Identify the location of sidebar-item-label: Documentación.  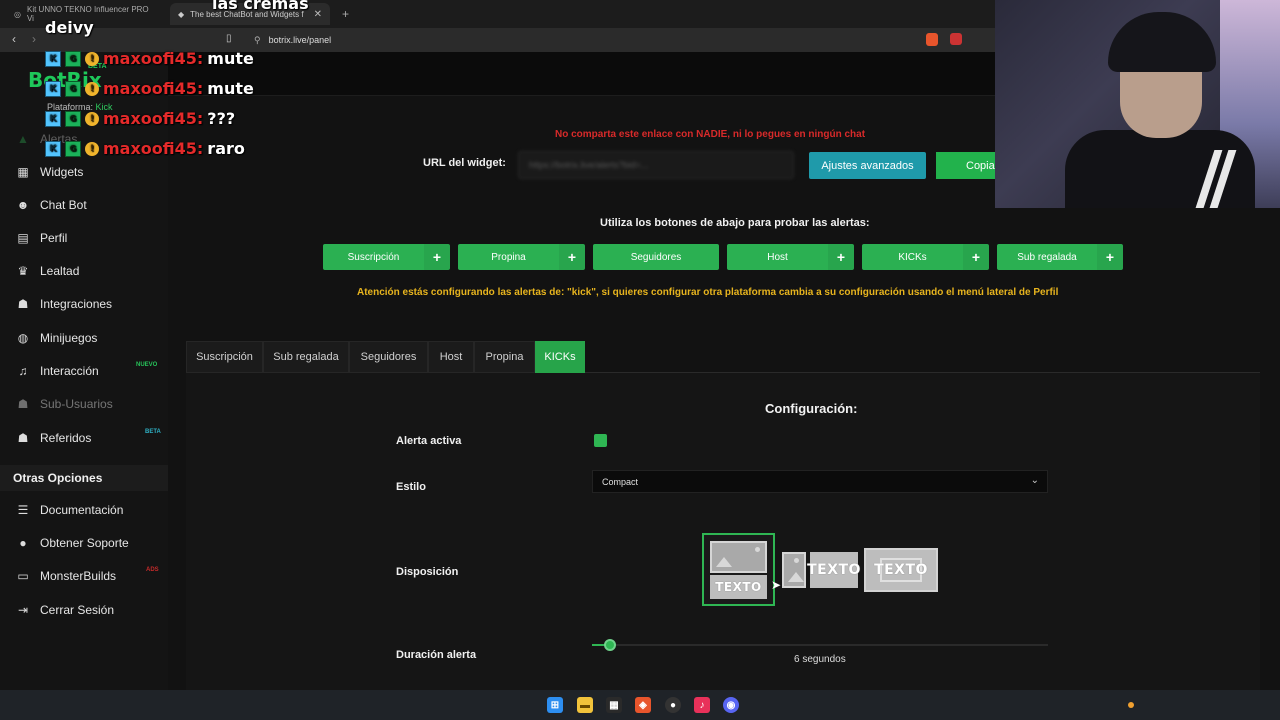
(82, 510).